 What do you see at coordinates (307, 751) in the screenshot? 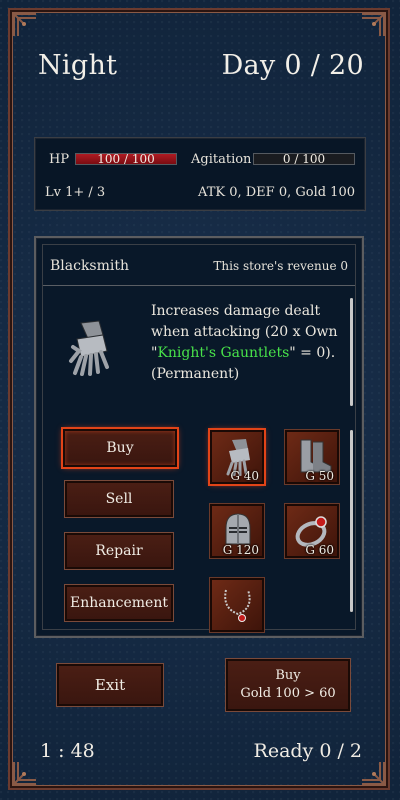
I see `ready-counter: Ready 0 / 2` at bounding box center [307, 751].